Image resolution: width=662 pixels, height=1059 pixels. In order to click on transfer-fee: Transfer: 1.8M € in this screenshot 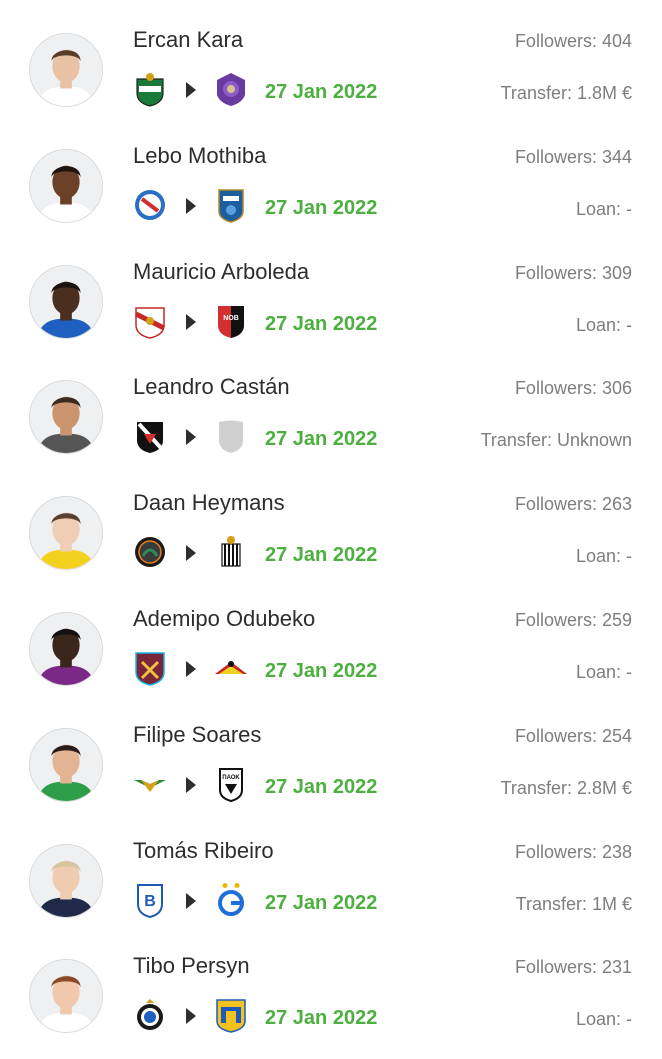, I will do `click(566, 93)`.